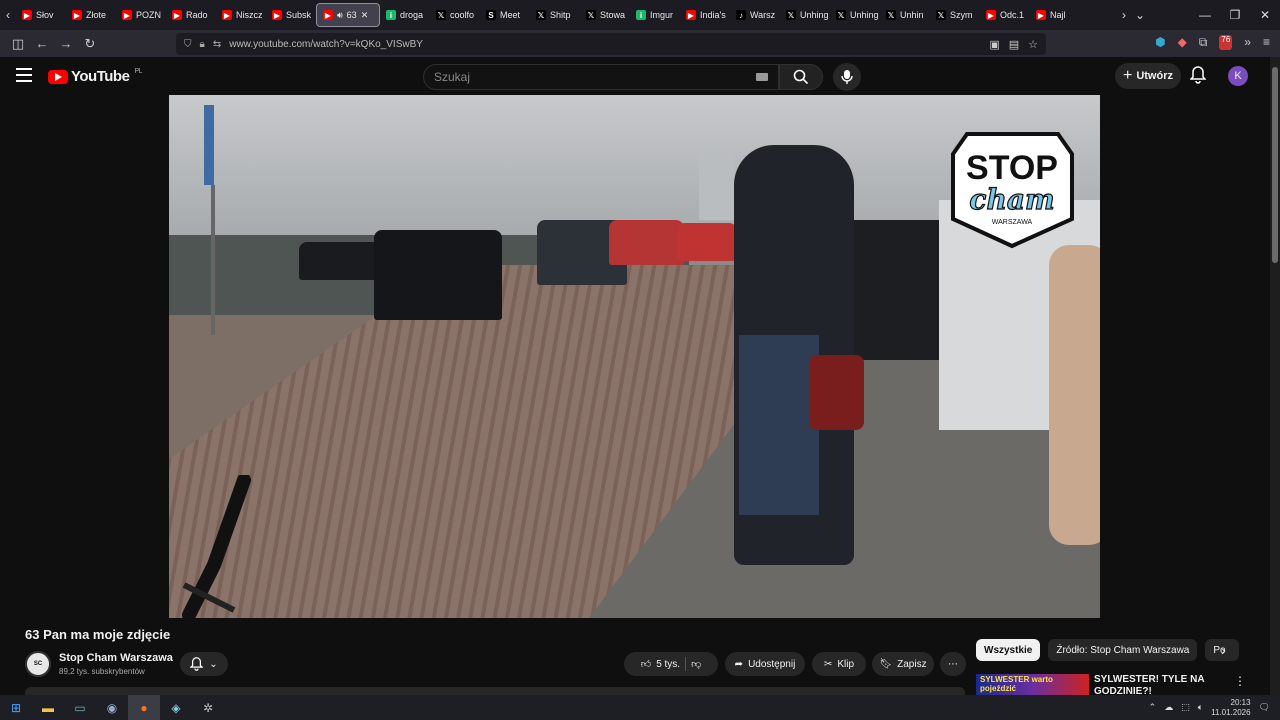  I want to click on permissions-icon: ⇆, so click(217, 44).